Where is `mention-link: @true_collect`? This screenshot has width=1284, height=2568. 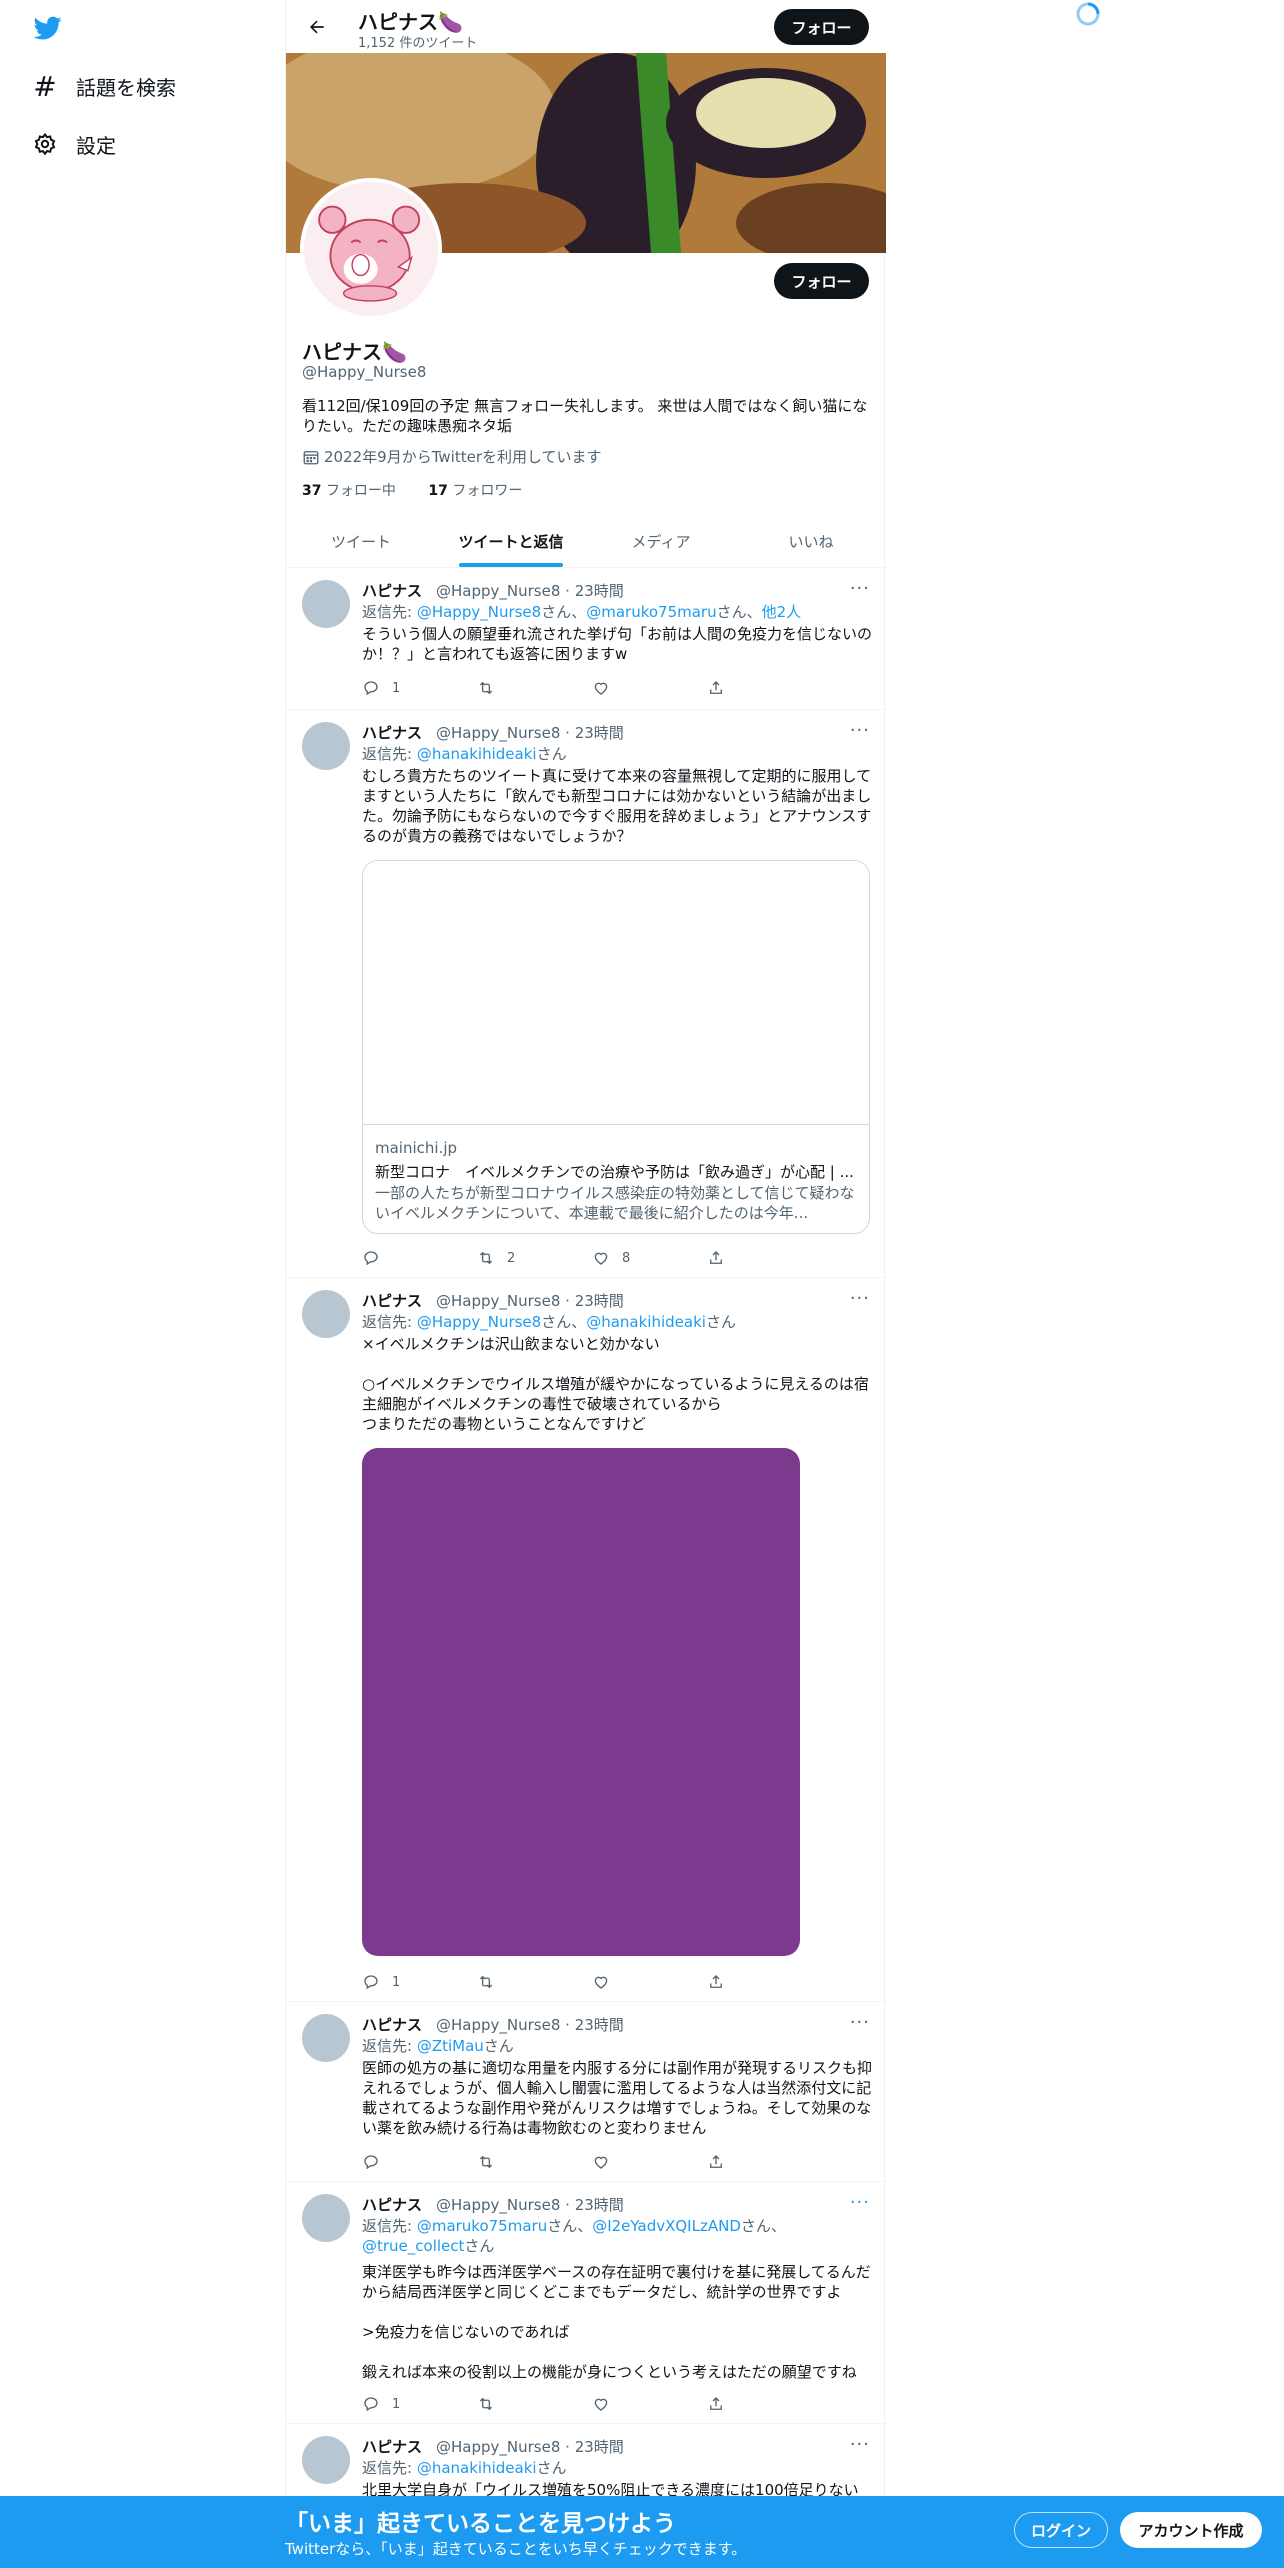
mention-link: @true_collect is located at coordinates (413, 2246).